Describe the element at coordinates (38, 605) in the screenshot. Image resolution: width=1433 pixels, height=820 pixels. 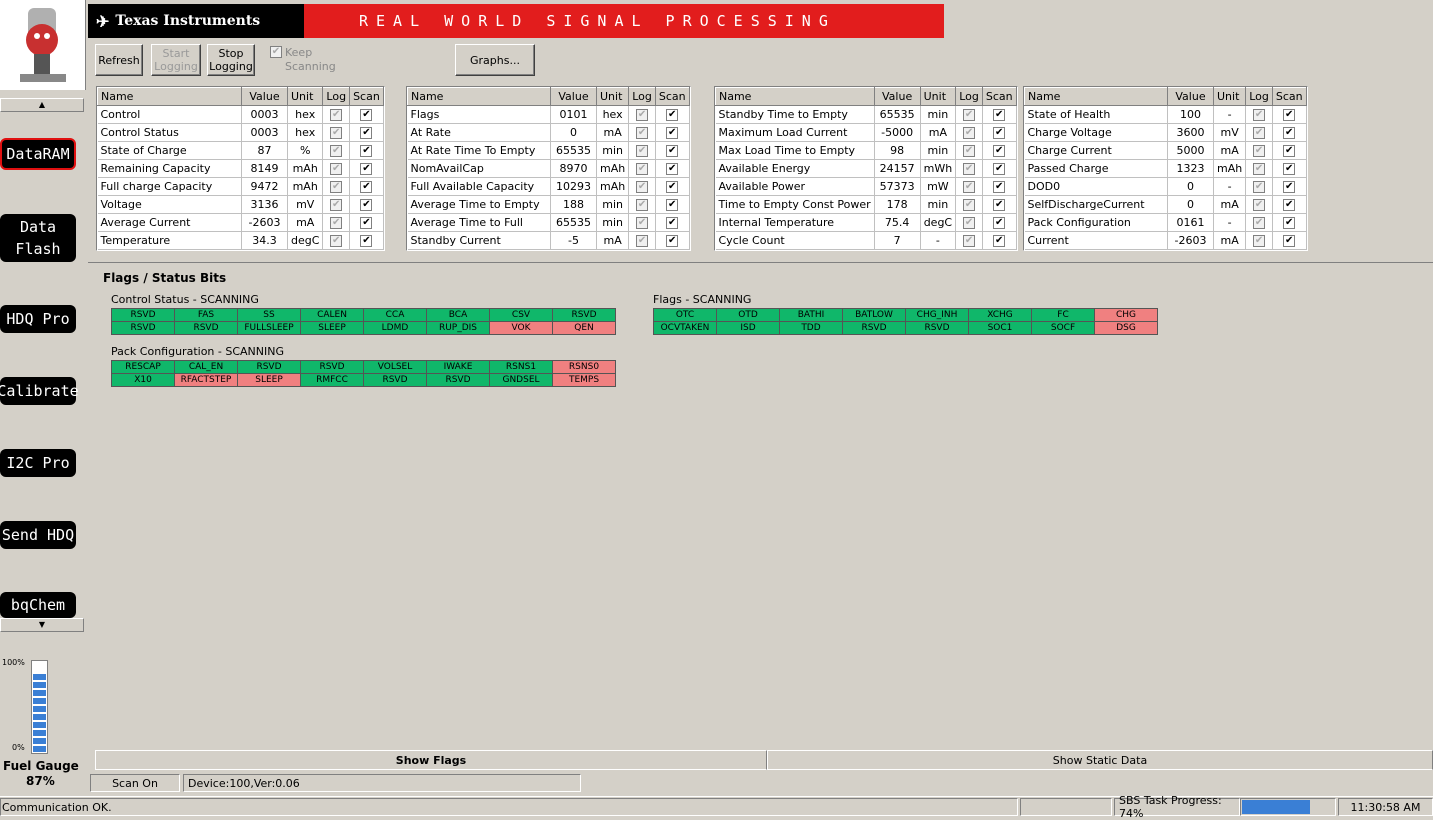
I see `nav-bqchem-button: bqChem` at that location.